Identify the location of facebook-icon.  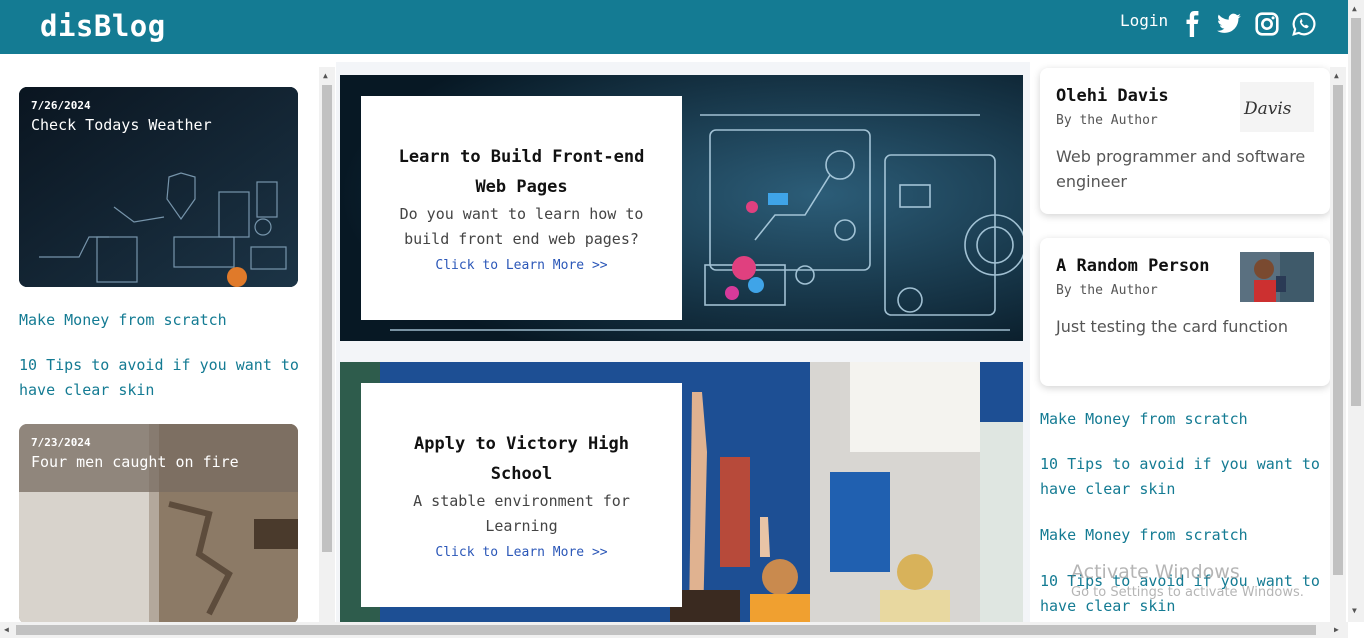
(1193, 24).